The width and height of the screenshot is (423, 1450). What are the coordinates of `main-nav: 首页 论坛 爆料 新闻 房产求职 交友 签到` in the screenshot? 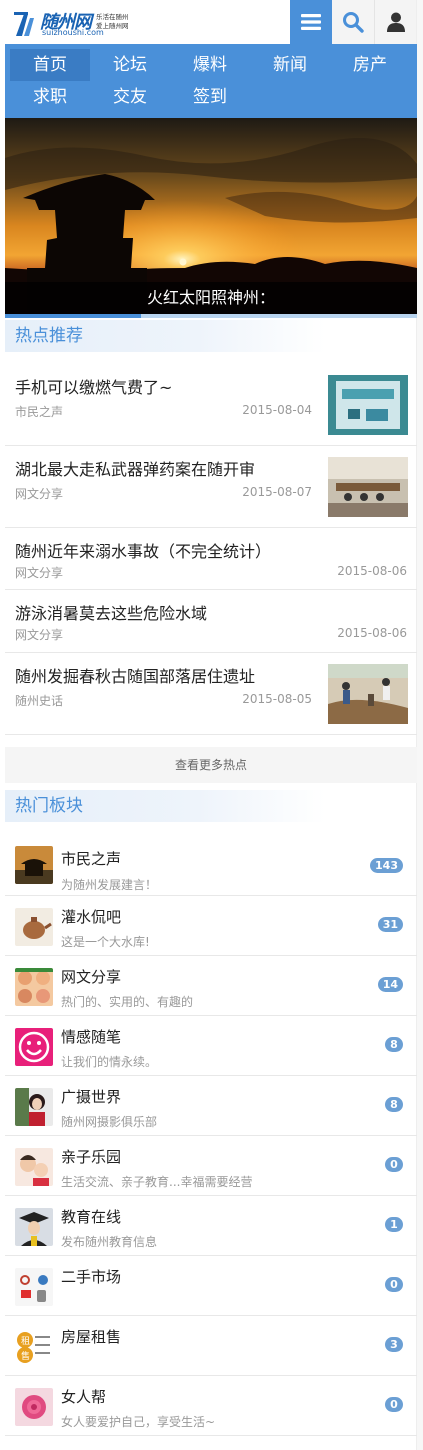 It's located at (211, 81).